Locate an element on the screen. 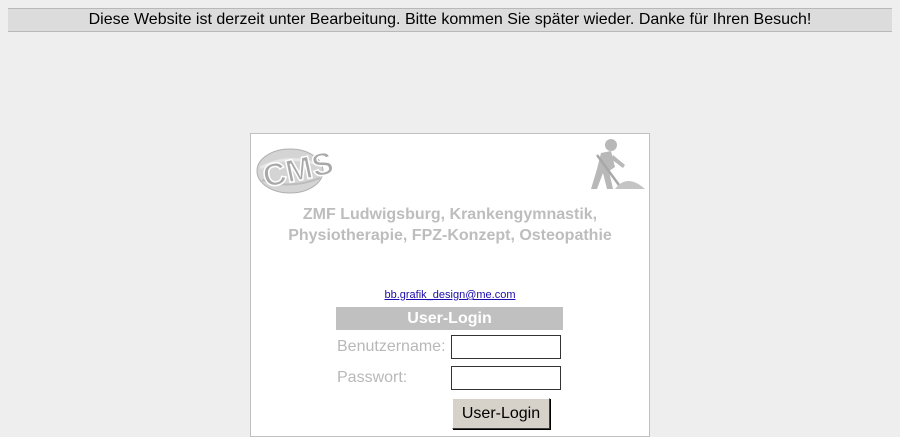 This screenshot has height=437, width=900. username-label: Benutzername: is located at coordinates (391, 346).